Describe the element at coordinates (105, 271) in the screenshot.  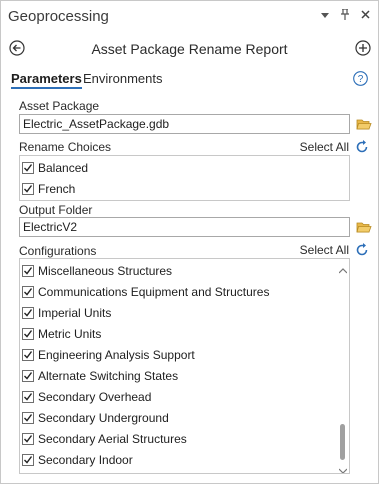
I see `list-item-label: Miscellaneous Structures` at that location.